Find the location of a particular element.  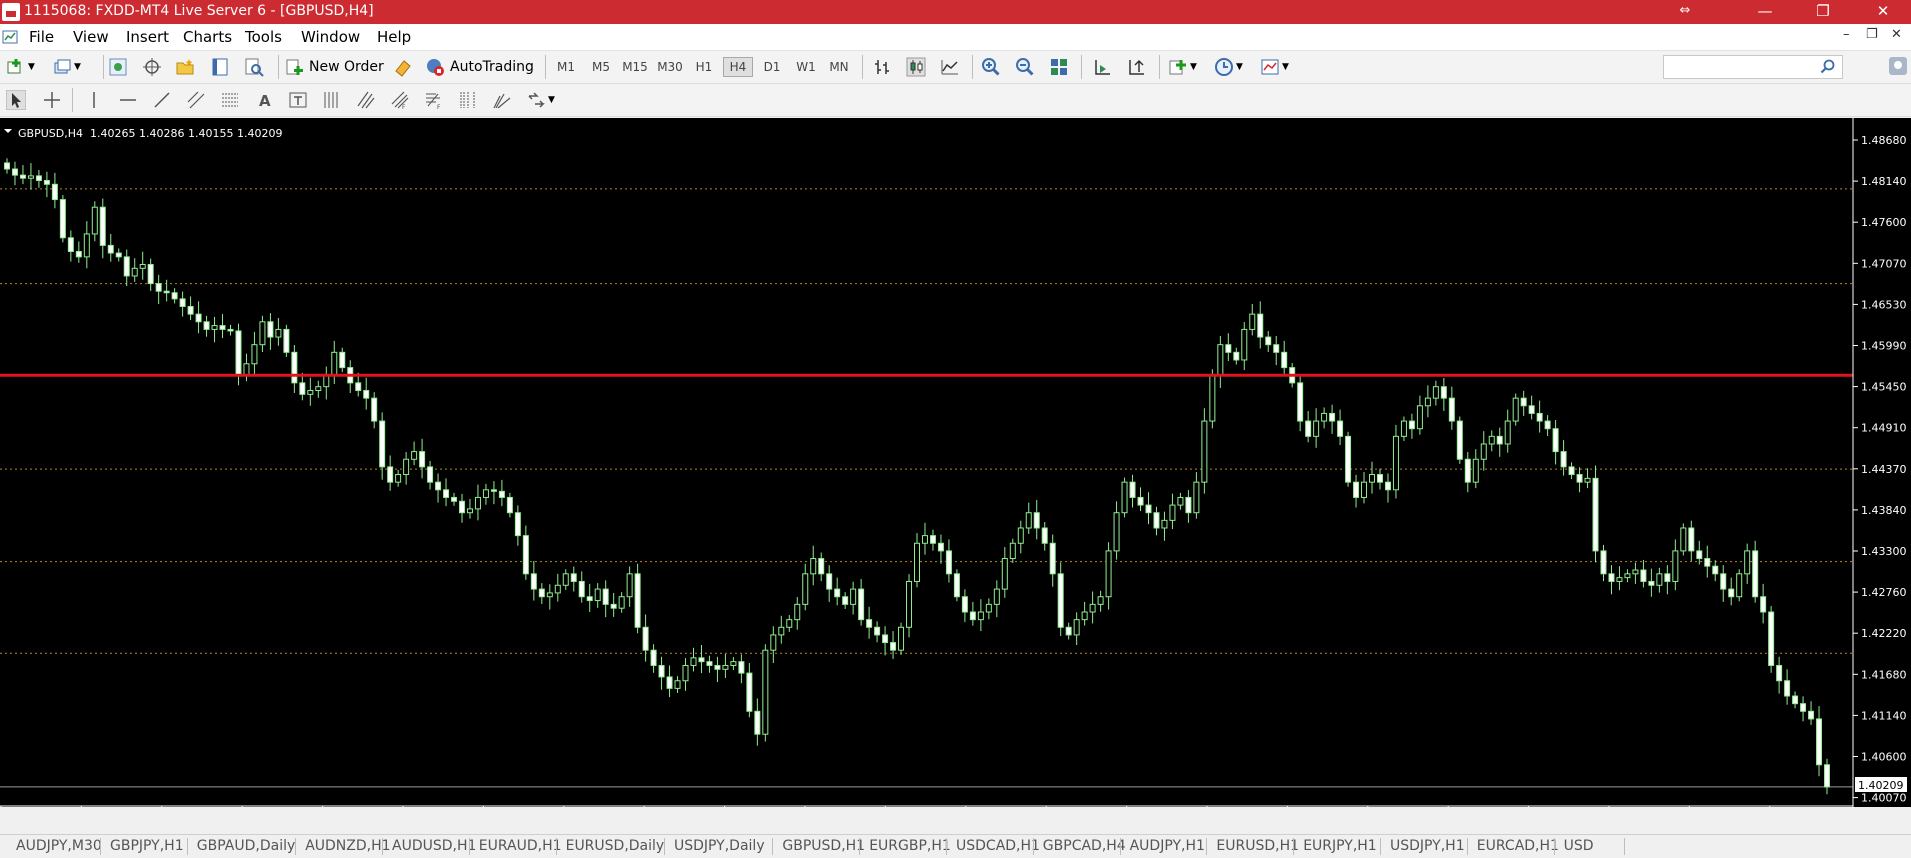

y-tick-label: 1.47600 is located at coordinates (1884, 222).